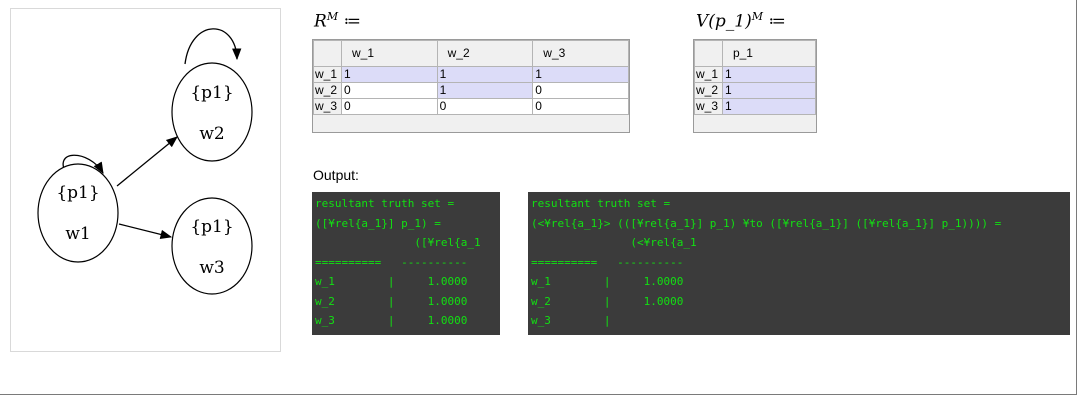 The height and width of the screenshot is (396, 1078). What do you see at coordinates (708, 90) in the screenshot?
I see `valuation-table-row-header: w_2` at bounding box center [708, 90].